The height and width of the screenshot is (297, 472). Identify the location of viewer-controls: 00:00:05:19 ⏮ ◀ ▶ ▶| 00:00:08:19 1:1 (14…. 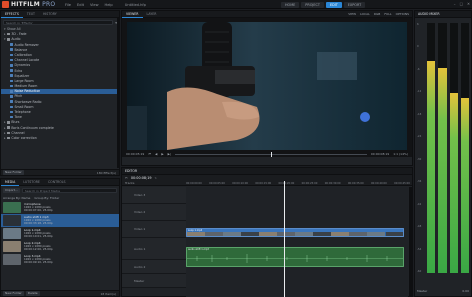
(267, 154).